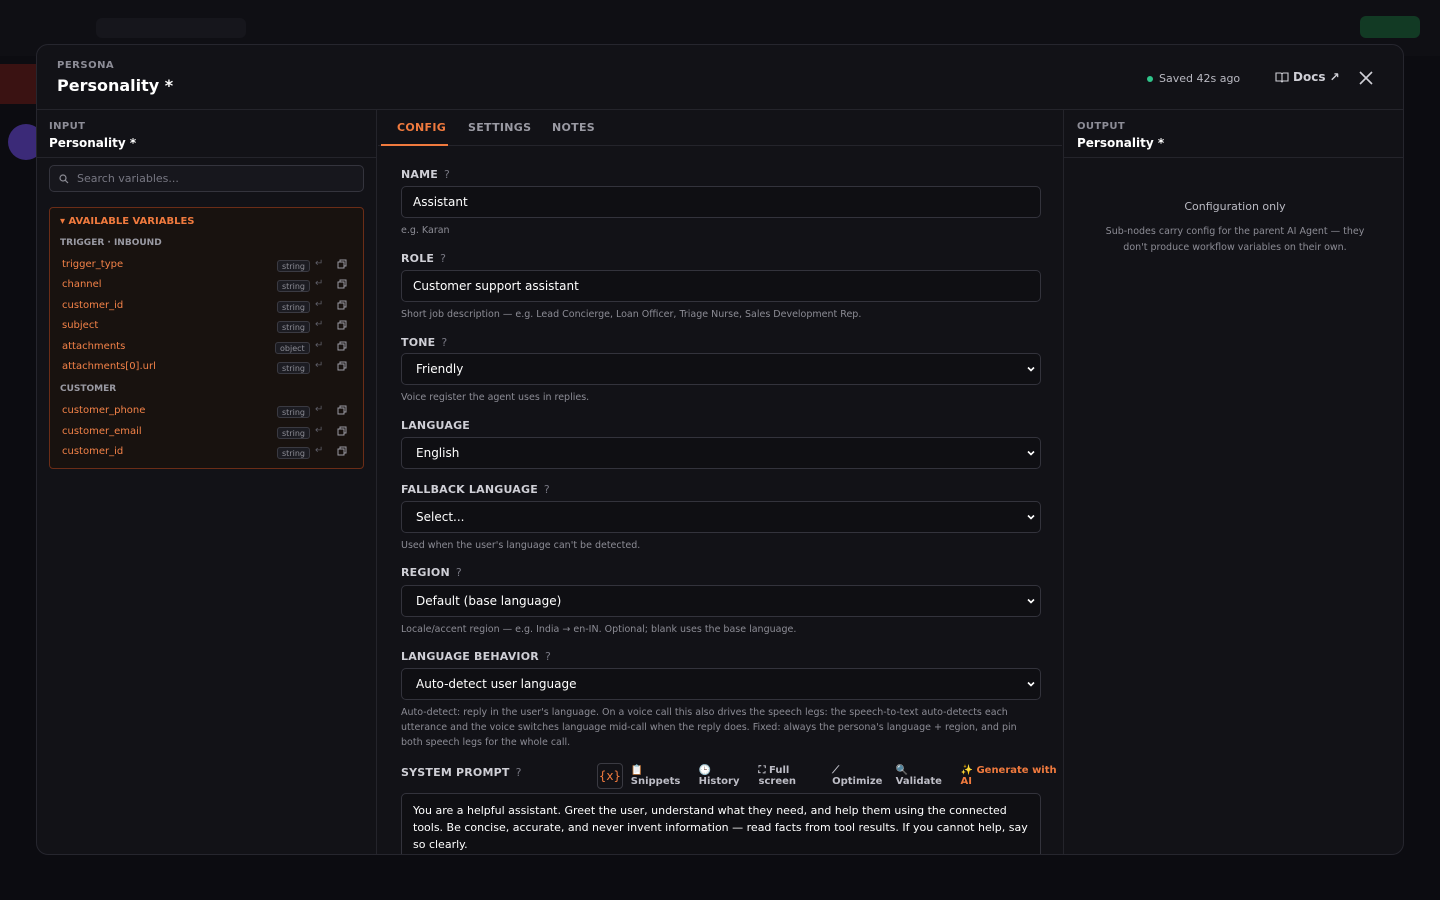 Image resolution: width=1440 pixels, height=900 pixels. Describe the element at coordinates (212, 178) in the screenshot. I see `search-input` at that location.